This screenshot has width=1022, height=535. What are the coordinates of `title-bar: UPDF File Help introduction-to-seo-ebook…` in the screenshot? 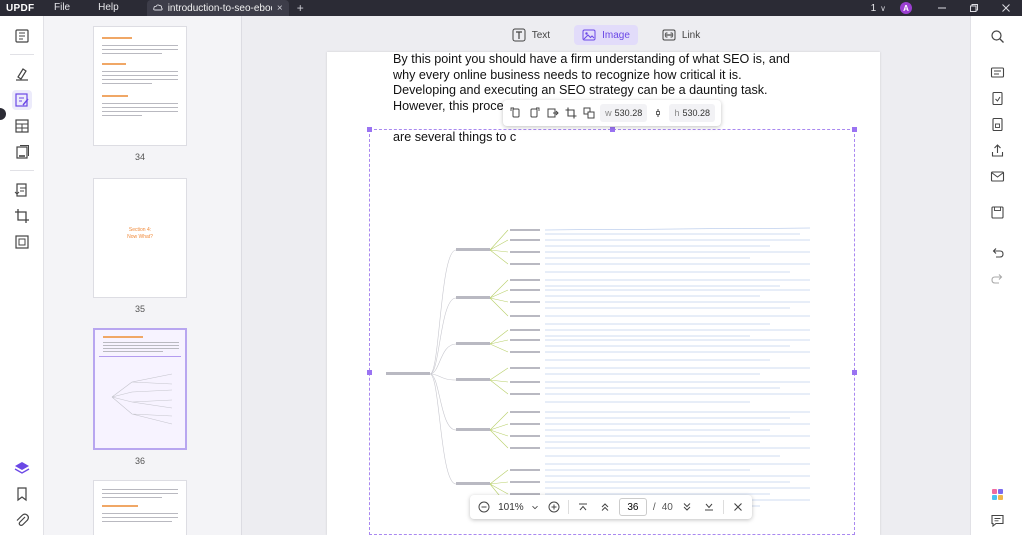 It's located at (511, 8).